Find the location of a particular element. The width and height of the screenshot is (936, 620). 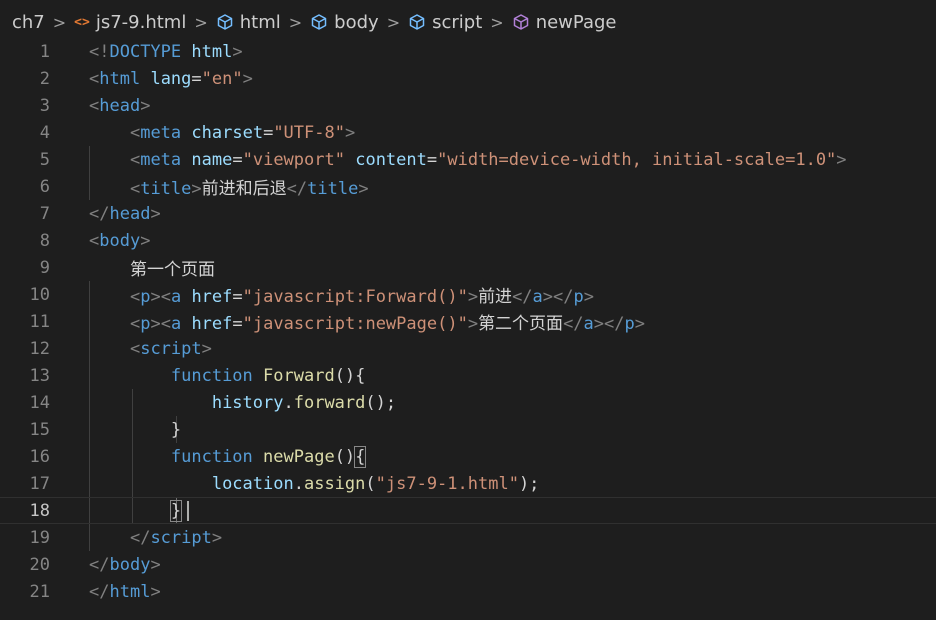

code-line: 20 </body> is located at coordinates (468, 564).